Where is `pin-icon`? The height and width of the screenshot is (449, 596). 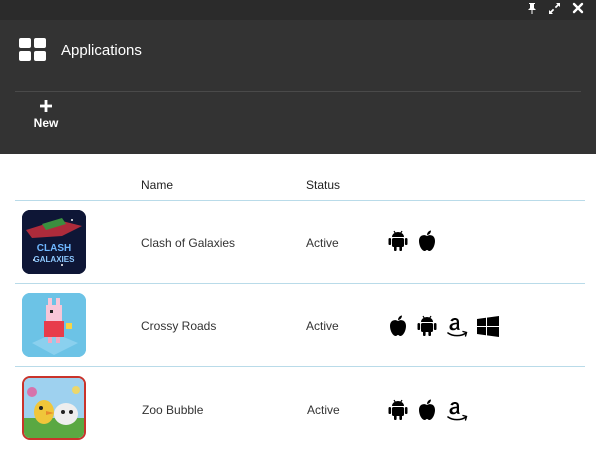
pin-icon is located at coordinates (531, 8).